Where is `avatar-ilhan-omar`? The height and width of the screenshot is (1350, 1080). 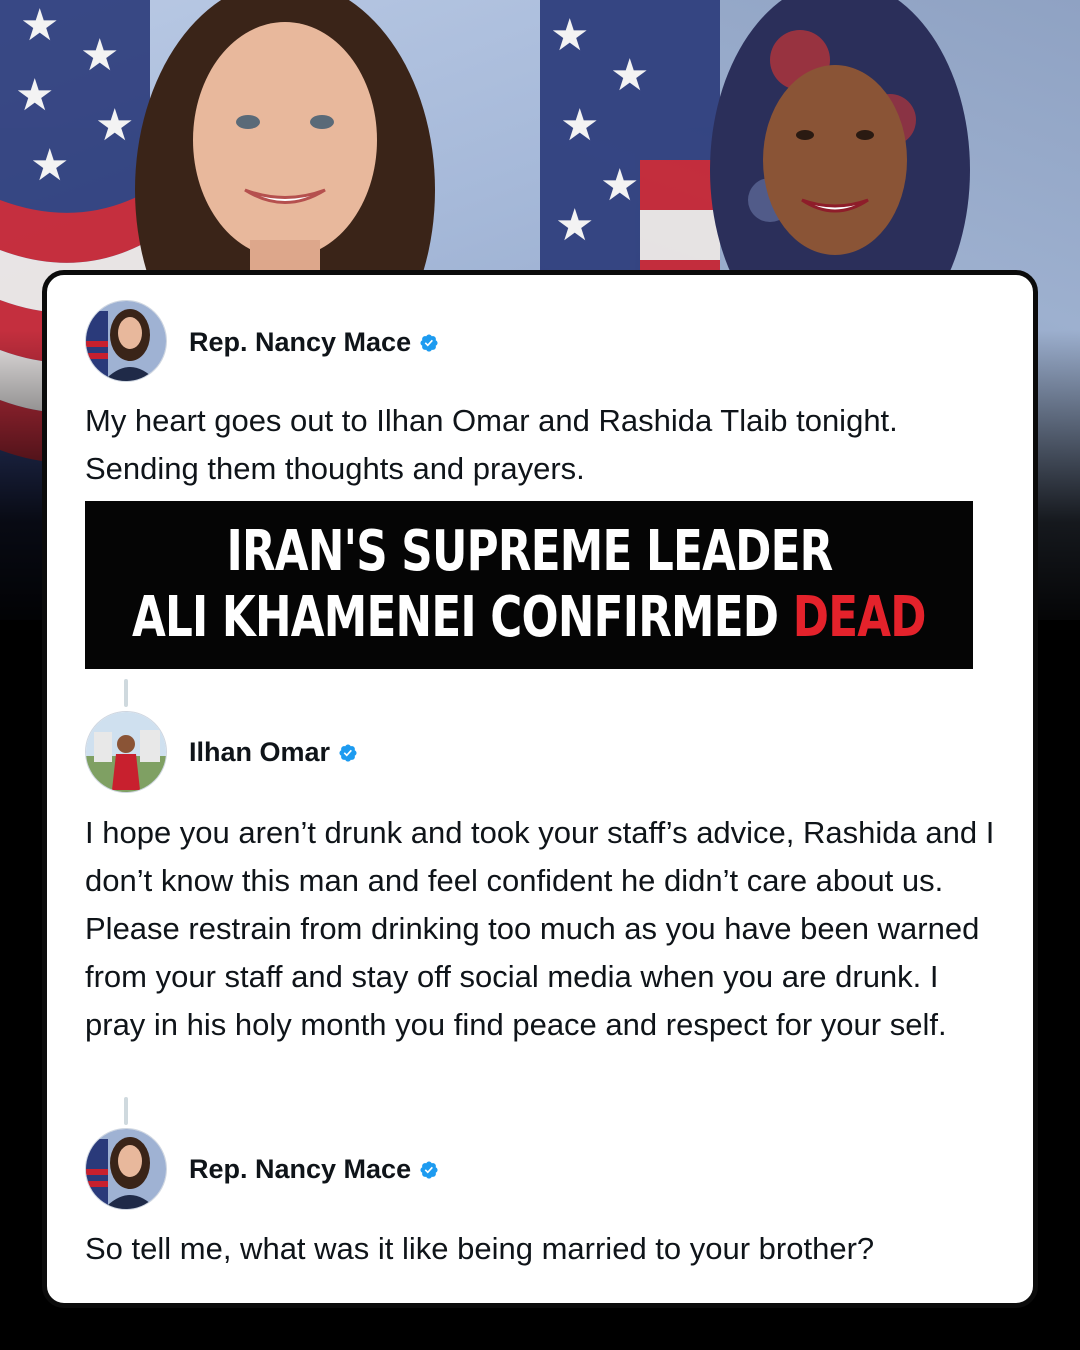 avatar-ilhan-omar is located at coordinates (126, 752).